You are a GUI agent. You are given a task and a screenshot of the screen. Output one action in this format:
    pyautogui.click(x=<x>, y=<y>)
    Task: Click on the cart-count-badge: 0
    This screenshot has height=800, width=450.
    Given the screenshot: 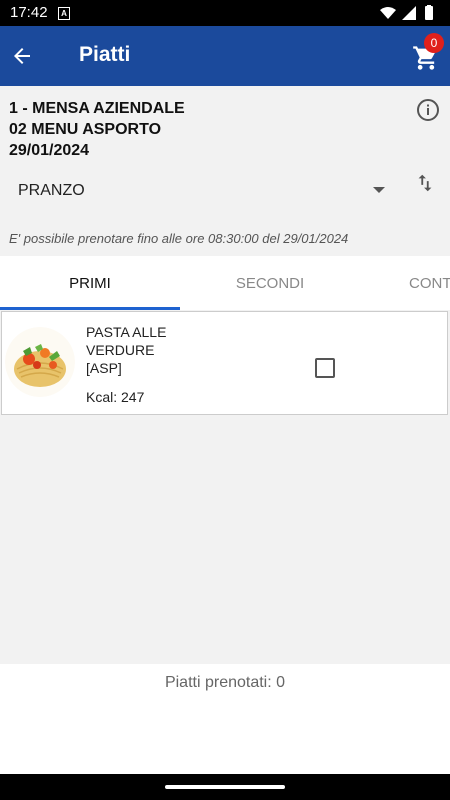 What is the action you would take?
    pyautogui.click(x=434, y=43)
    